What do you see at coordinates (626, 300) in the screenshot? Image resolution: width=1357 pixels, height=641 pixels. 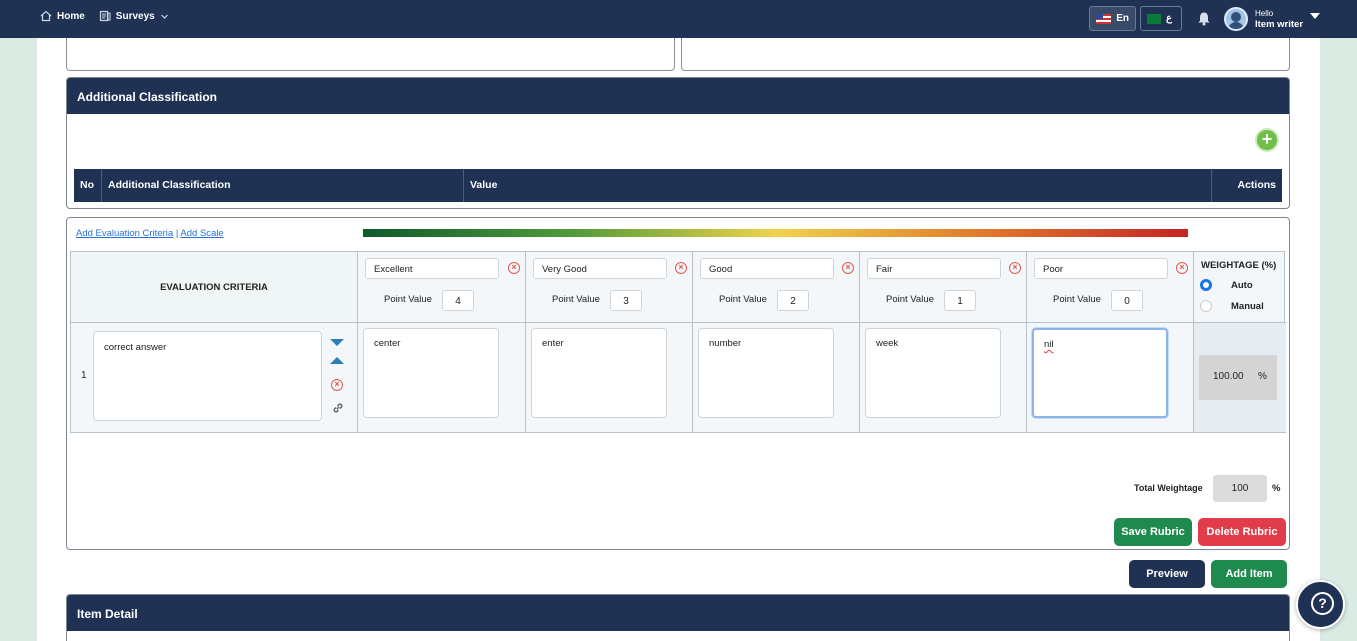 I see `point-value-input: 3` at bounding box center [626, 300].